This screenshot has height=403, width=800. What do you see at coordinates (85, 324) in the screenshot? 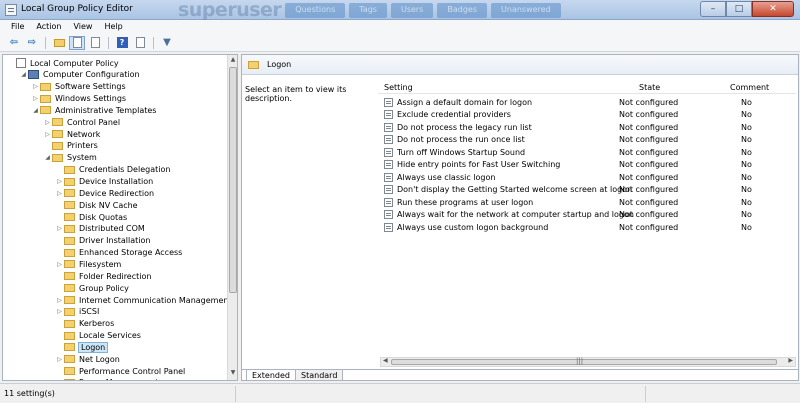
I see `tree-item: Kerberos` at bounding box center [85, 324].